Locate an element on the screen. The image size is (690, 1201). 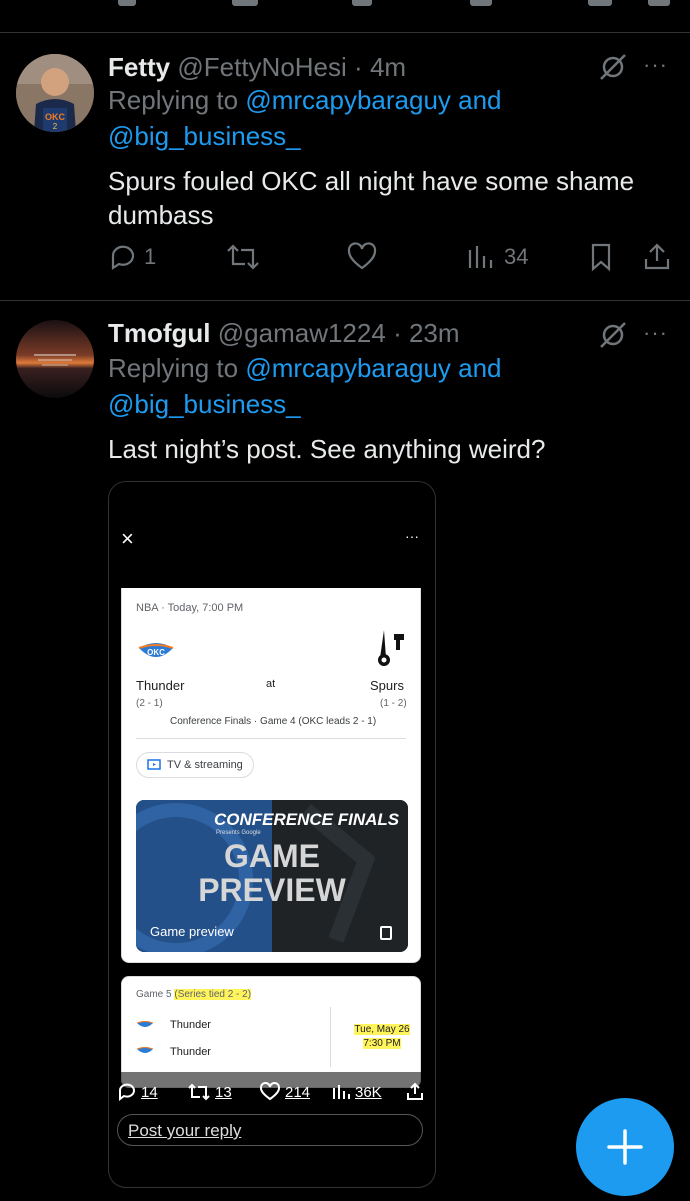
away-team: Thunder is located at coordinates (160, 685).